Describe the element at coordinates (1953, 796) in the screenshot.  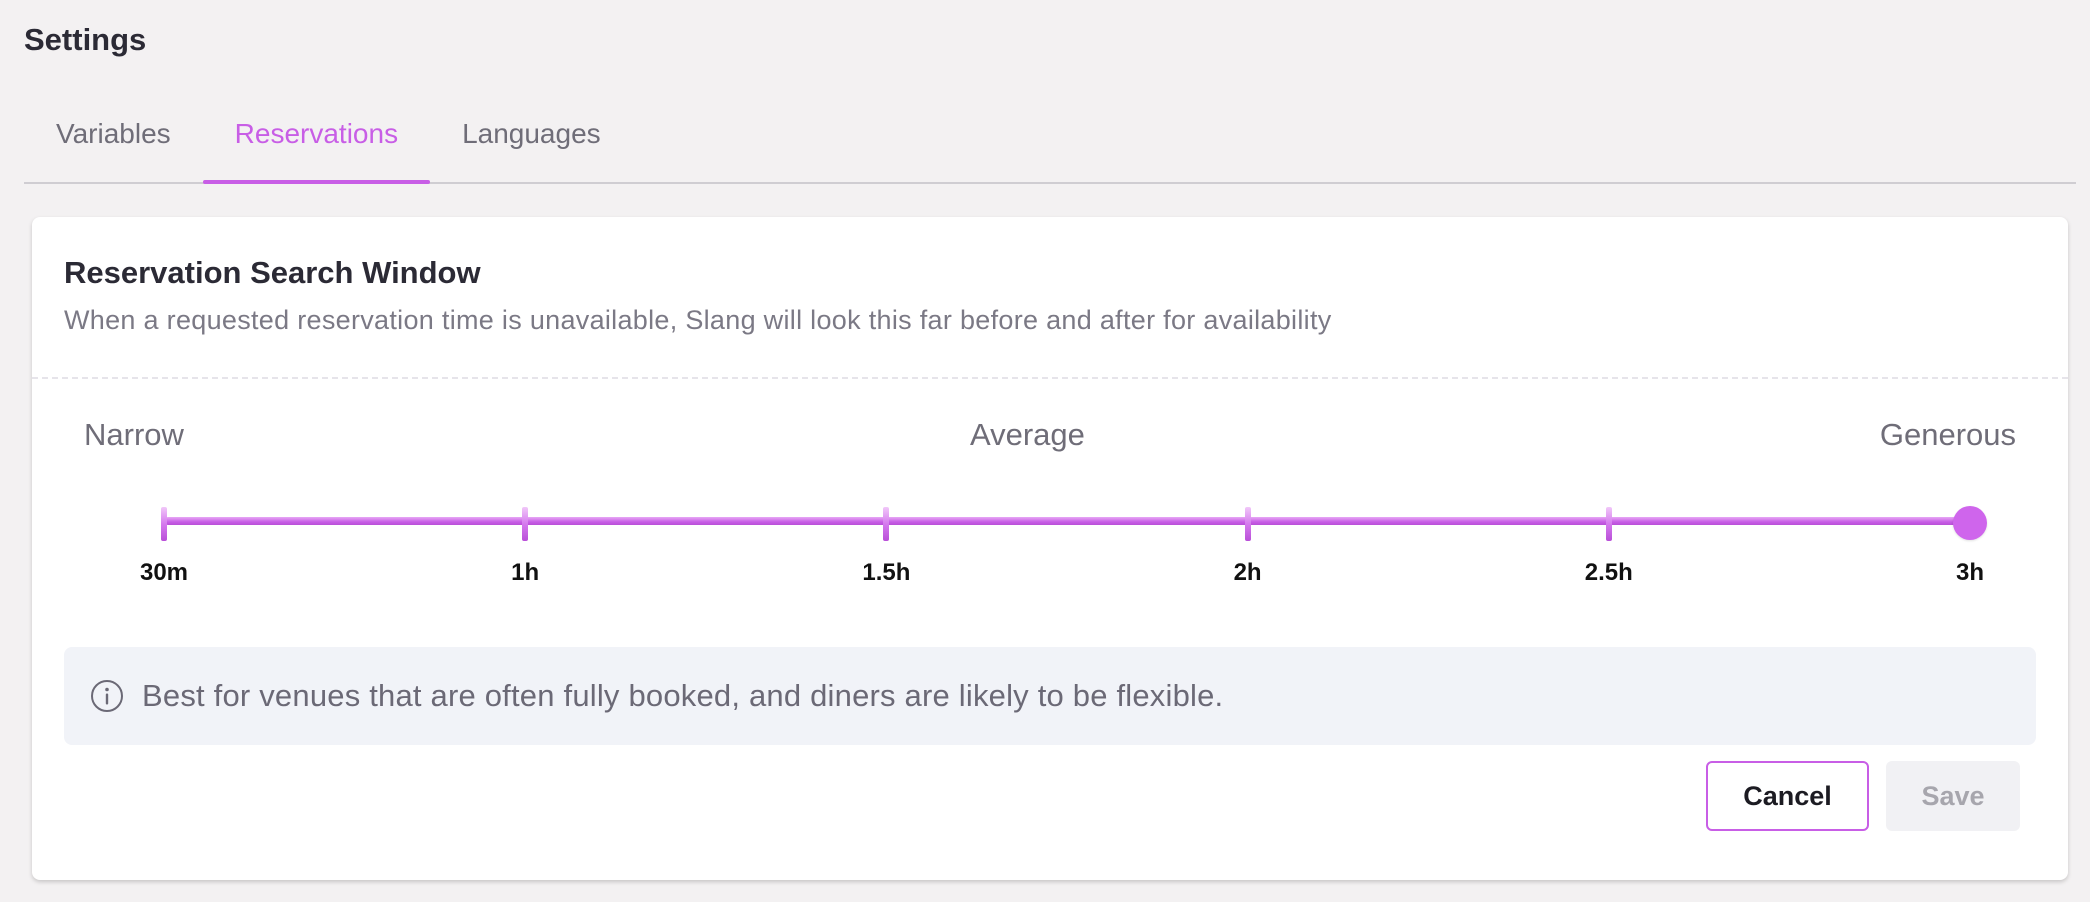
I see `save-button: Save` at that location.